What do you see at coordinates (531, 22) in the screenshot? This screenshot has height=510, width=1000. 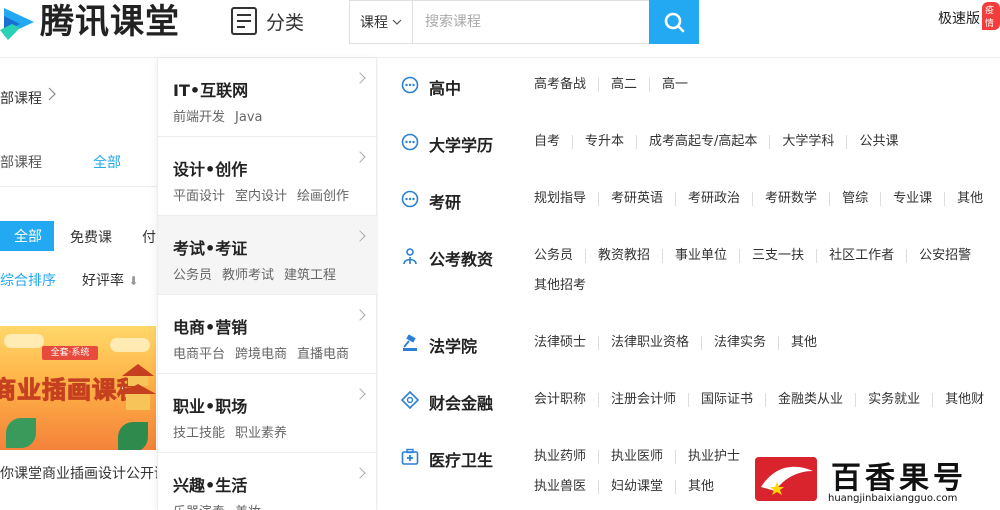 I see `search-input` at bounding box center [531, 22].